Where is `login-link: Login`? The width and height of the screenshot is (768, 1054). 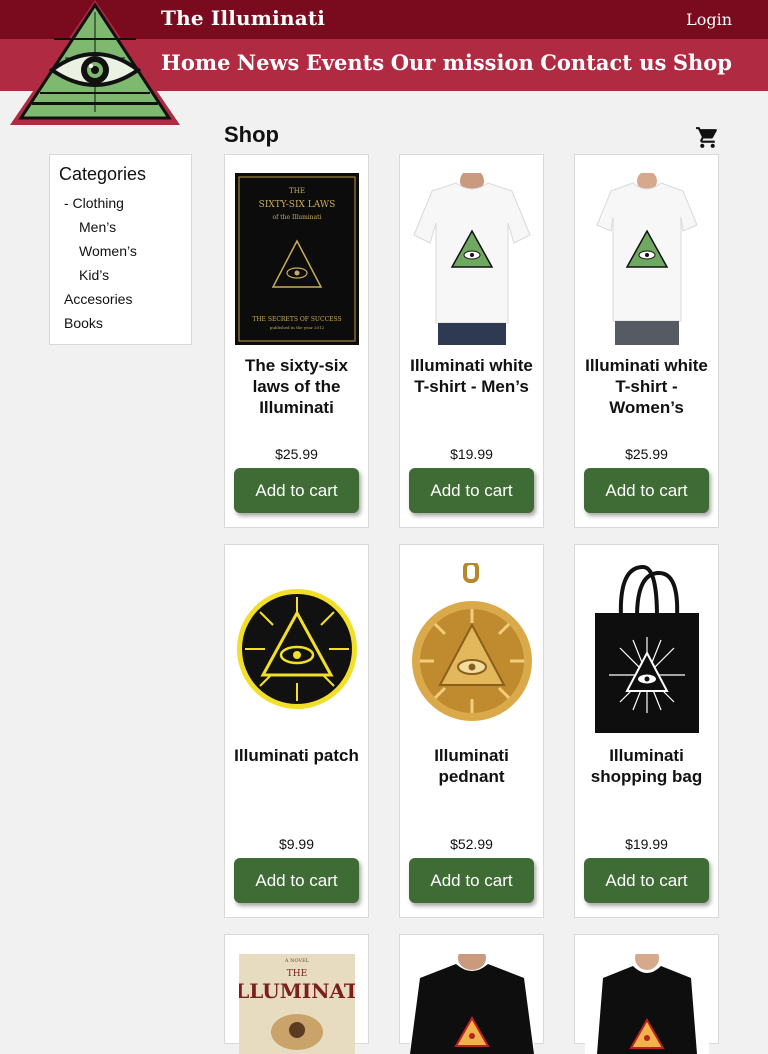 login-link: Login is located at coordinates (709, 19).